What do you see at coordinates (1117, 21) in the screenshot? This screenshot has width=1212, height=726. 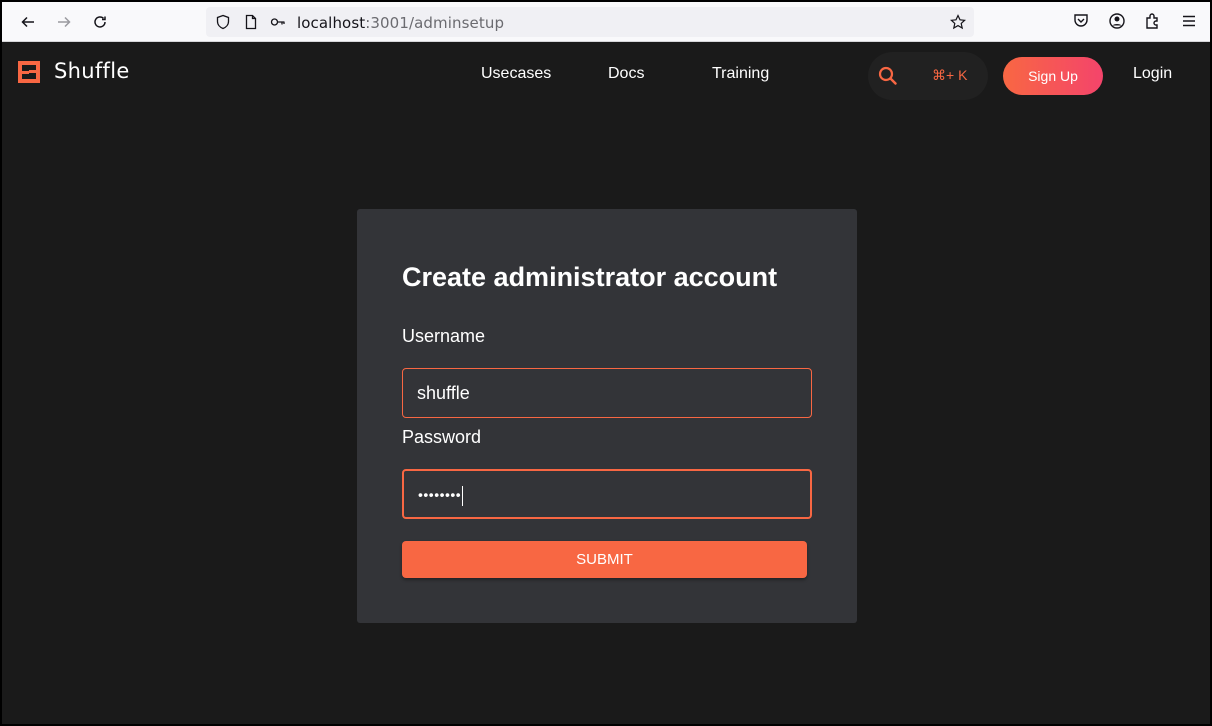 I see `account-icon` at bounding box center [1117, 21].